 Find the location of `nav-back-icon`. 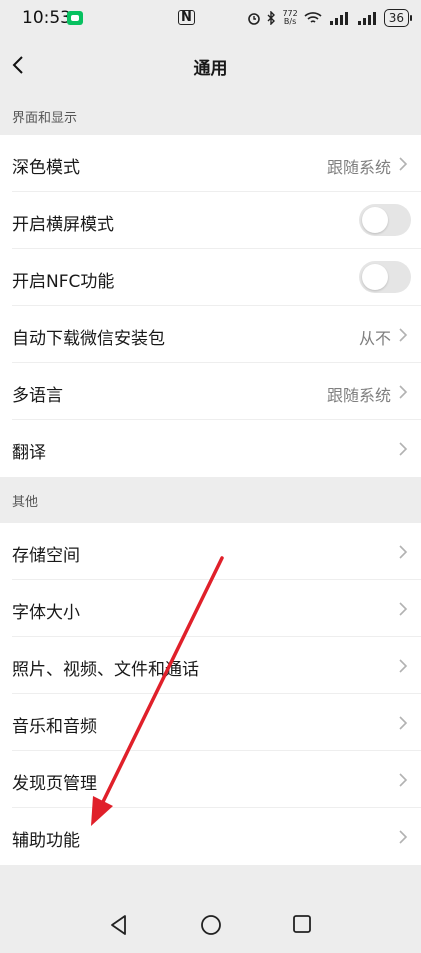

nav-back-icon is located at coordinates (119, 925).